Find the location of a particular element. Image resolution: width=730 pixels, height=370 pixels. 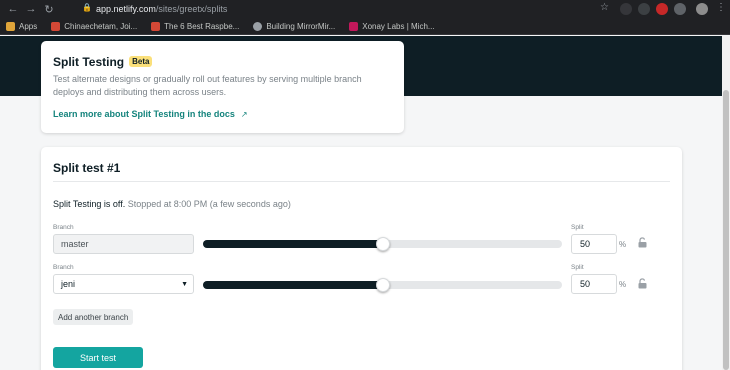

menu-icon: ⋮ is located at coordinates (721, 7).